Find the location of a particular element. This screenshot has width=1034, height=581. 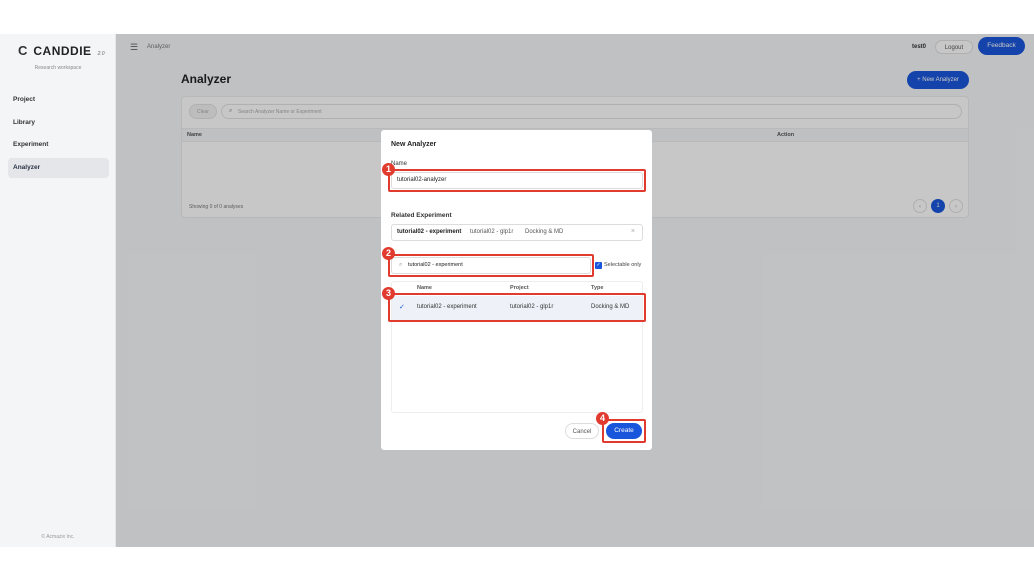

step-badge-3: 3 is located at coordinates (388, 293).